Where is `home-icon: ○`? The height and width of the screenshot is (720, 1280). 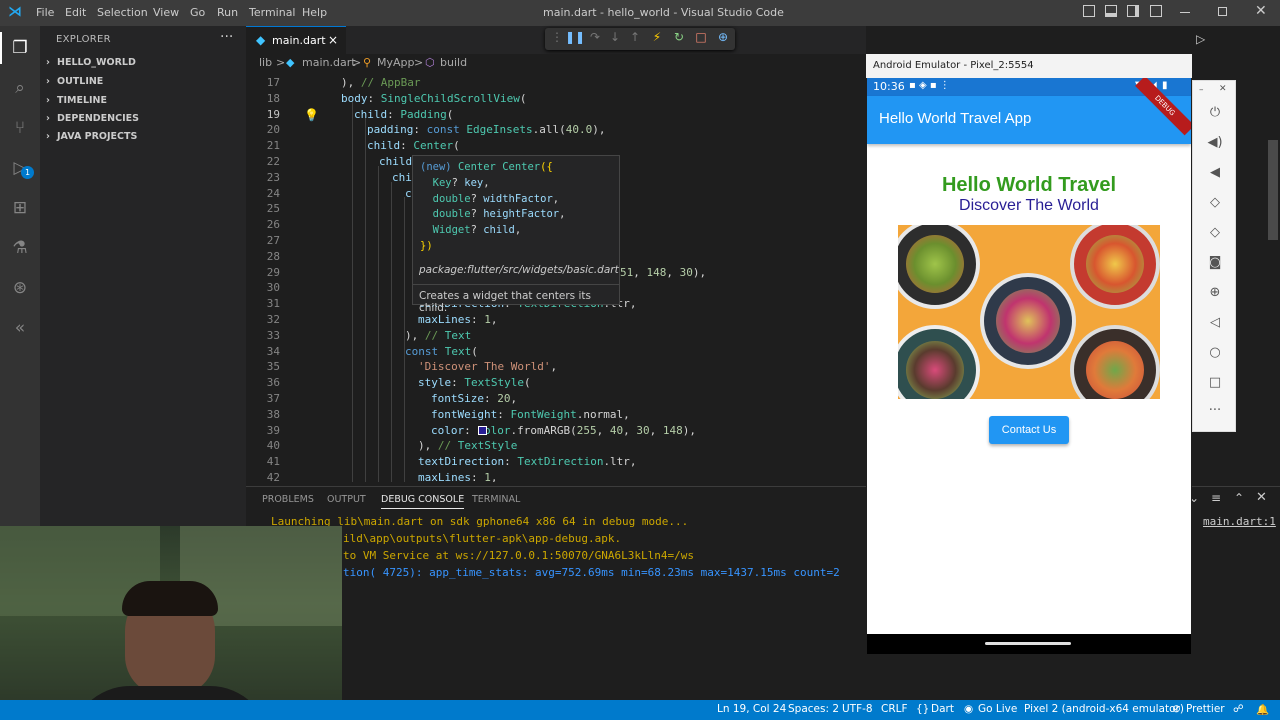 home-icon: ○ is located at coordinates (1215, 352).